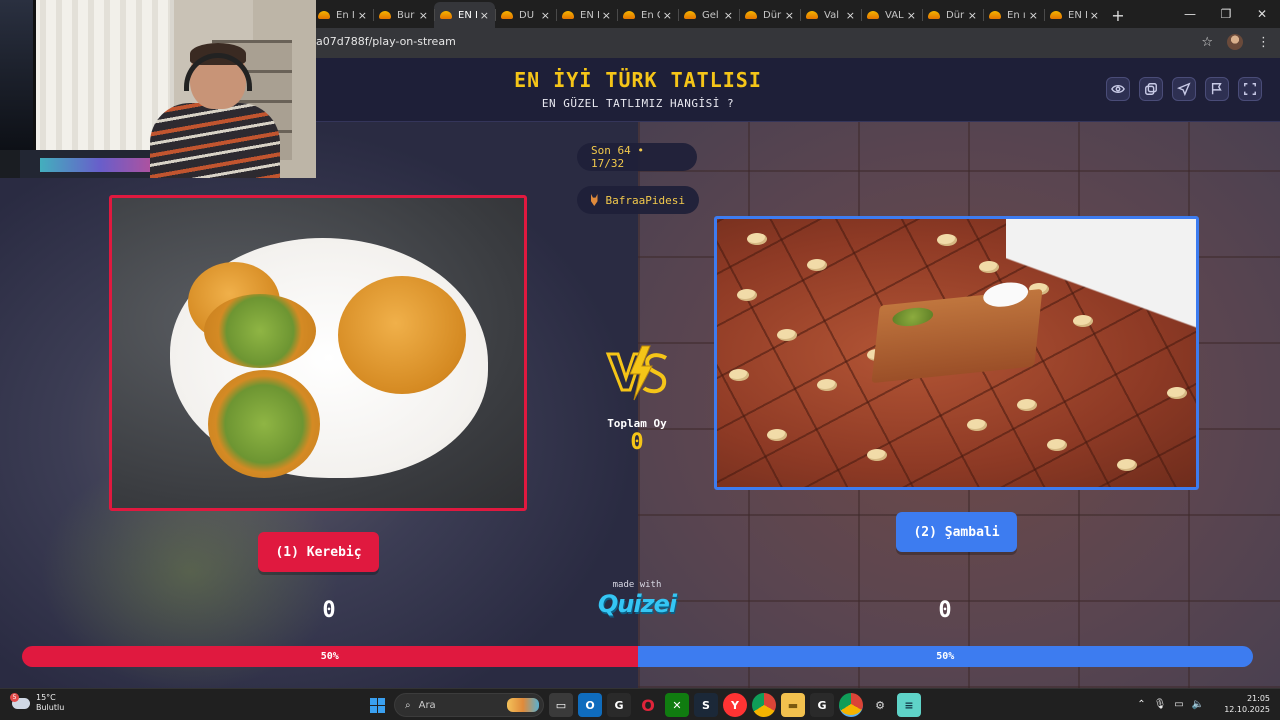 Image resolution: width=1280 pixels, height=720 pixels. What do you see at coordinates (637, 585) in the screenshot?
I see `made-with-label: made with` at bounding box center [637, 585].